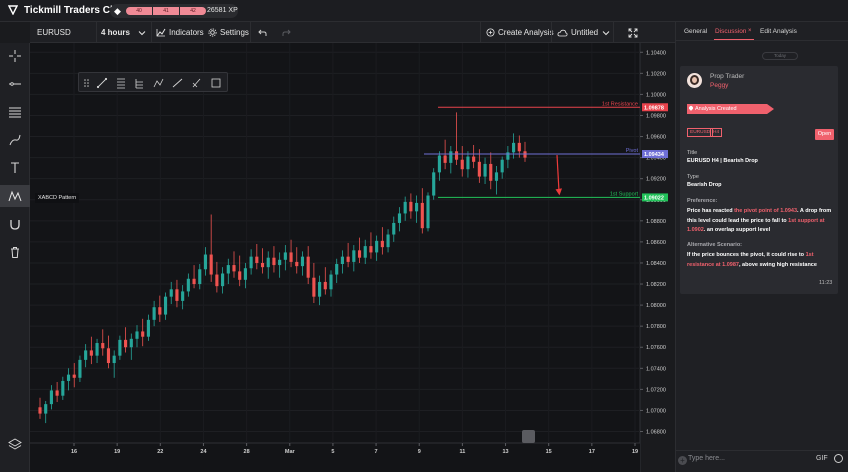  I want to click on gear-icon, so click(212, 32).